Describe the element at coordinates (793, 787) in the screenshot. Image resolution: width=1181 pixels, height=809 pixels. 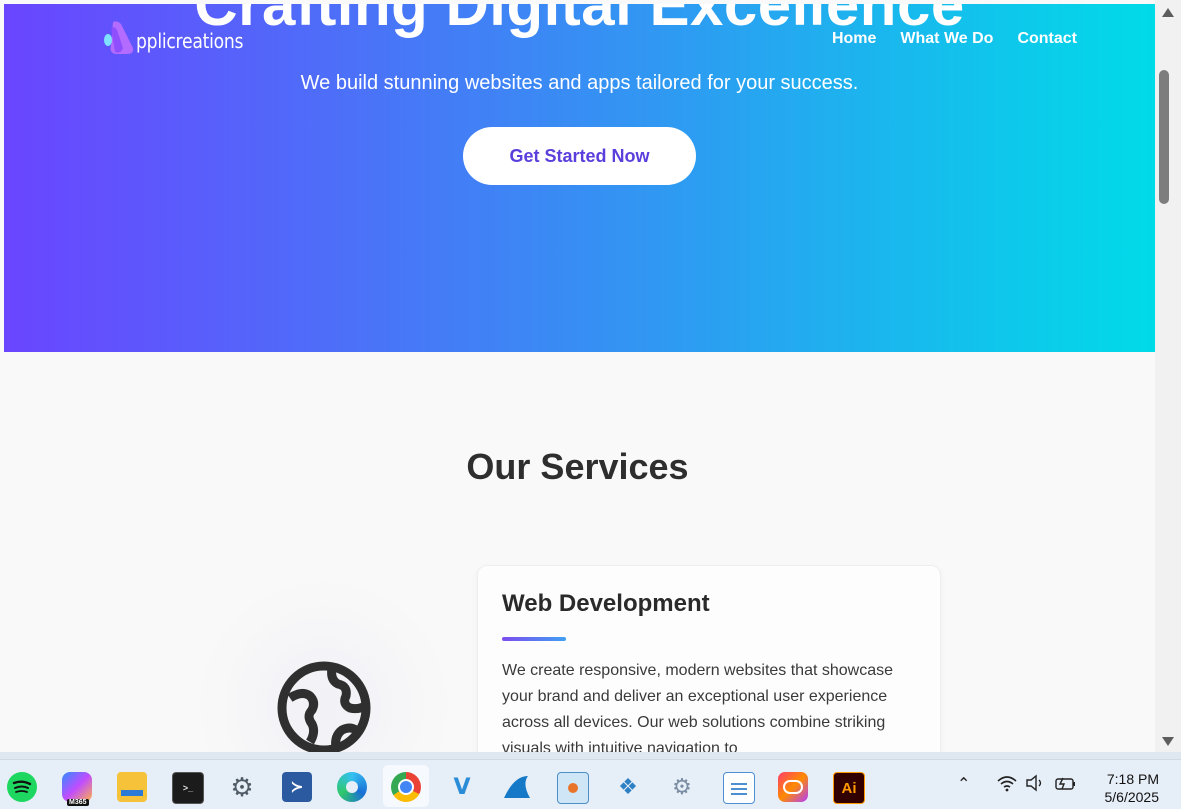
I see `creative-cloud-icon` at that location.